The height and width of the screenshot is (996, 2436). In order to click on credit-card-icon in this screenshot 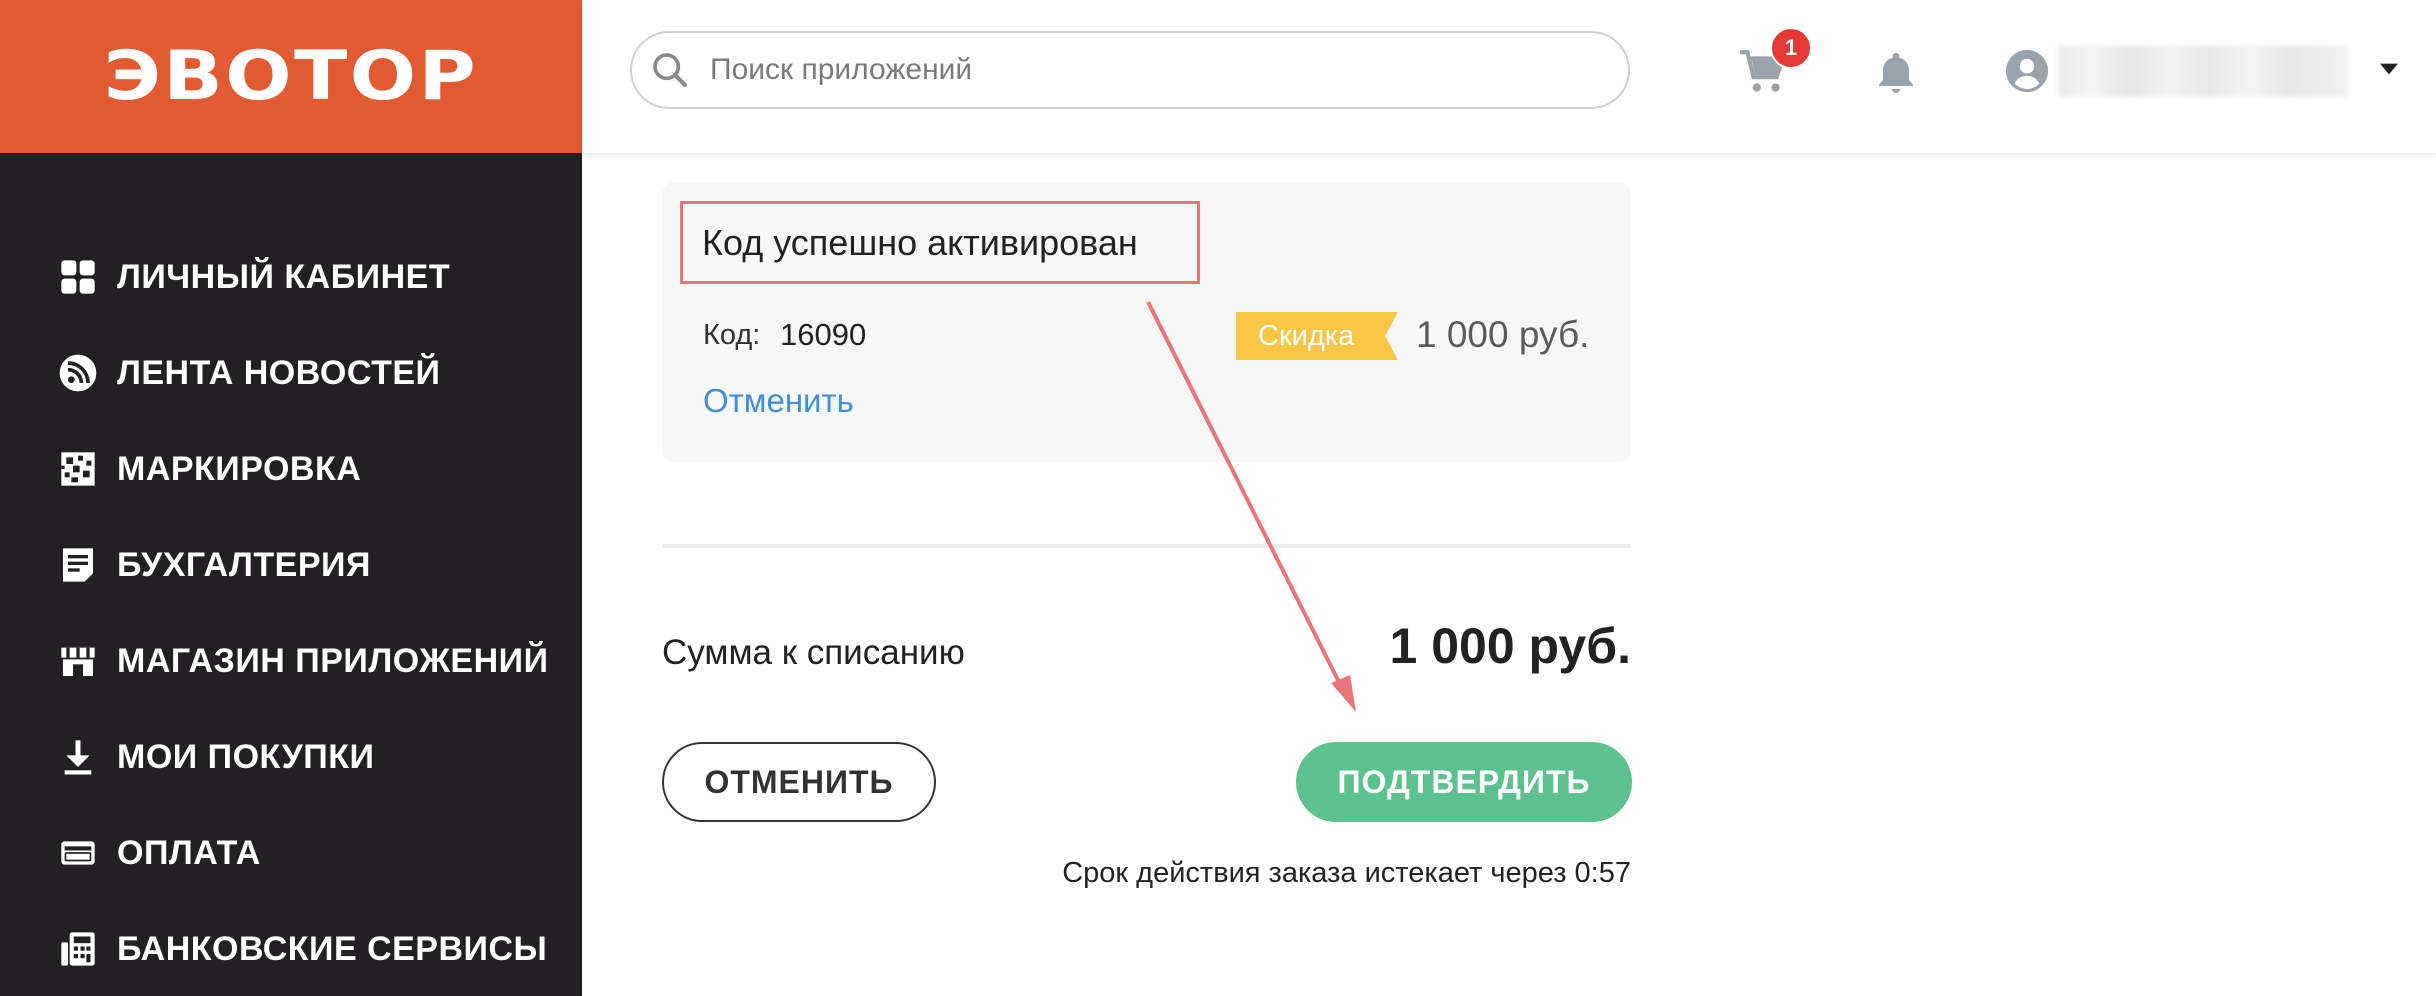, I will do `click(78, 853)`.